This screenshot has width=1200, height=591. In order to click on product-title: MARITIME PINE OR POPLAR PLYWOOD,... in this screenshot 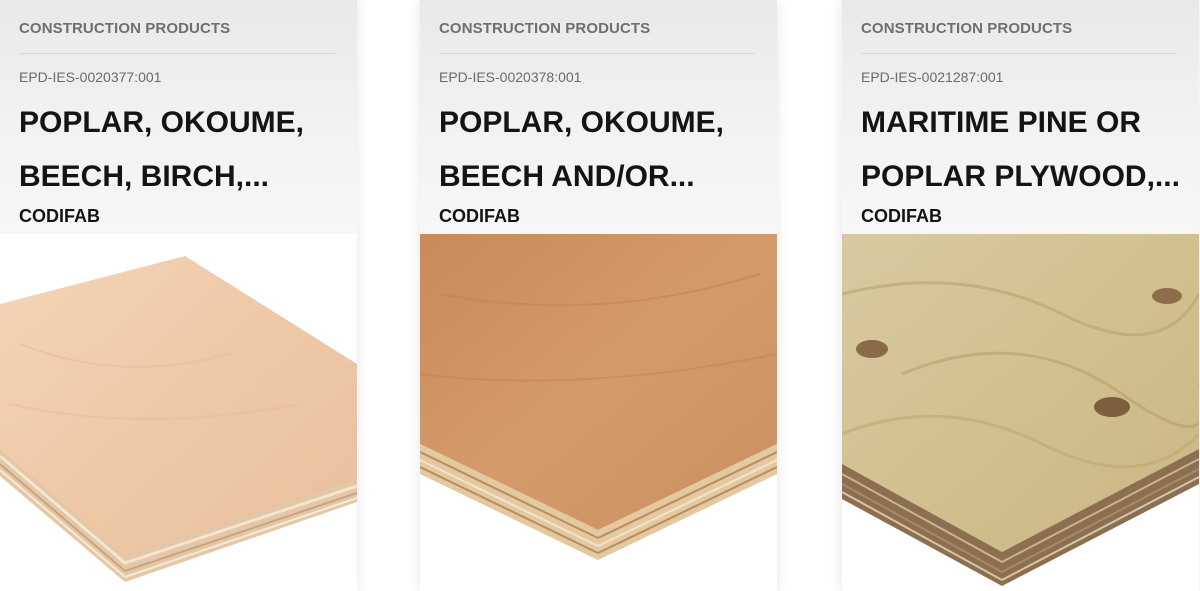, I will do `click(1021, 150)`.